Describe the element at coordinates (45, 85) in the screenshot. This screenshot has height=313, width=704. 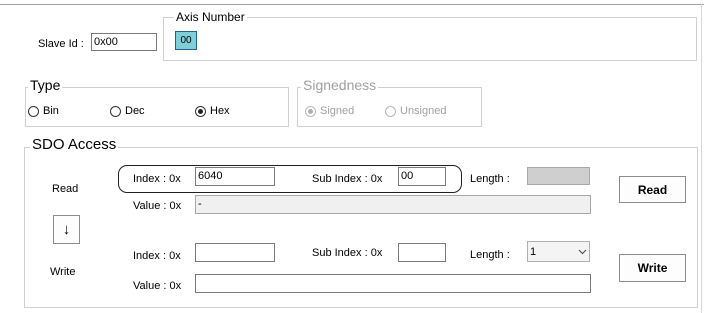
I see `type-legend: Type` at that location.